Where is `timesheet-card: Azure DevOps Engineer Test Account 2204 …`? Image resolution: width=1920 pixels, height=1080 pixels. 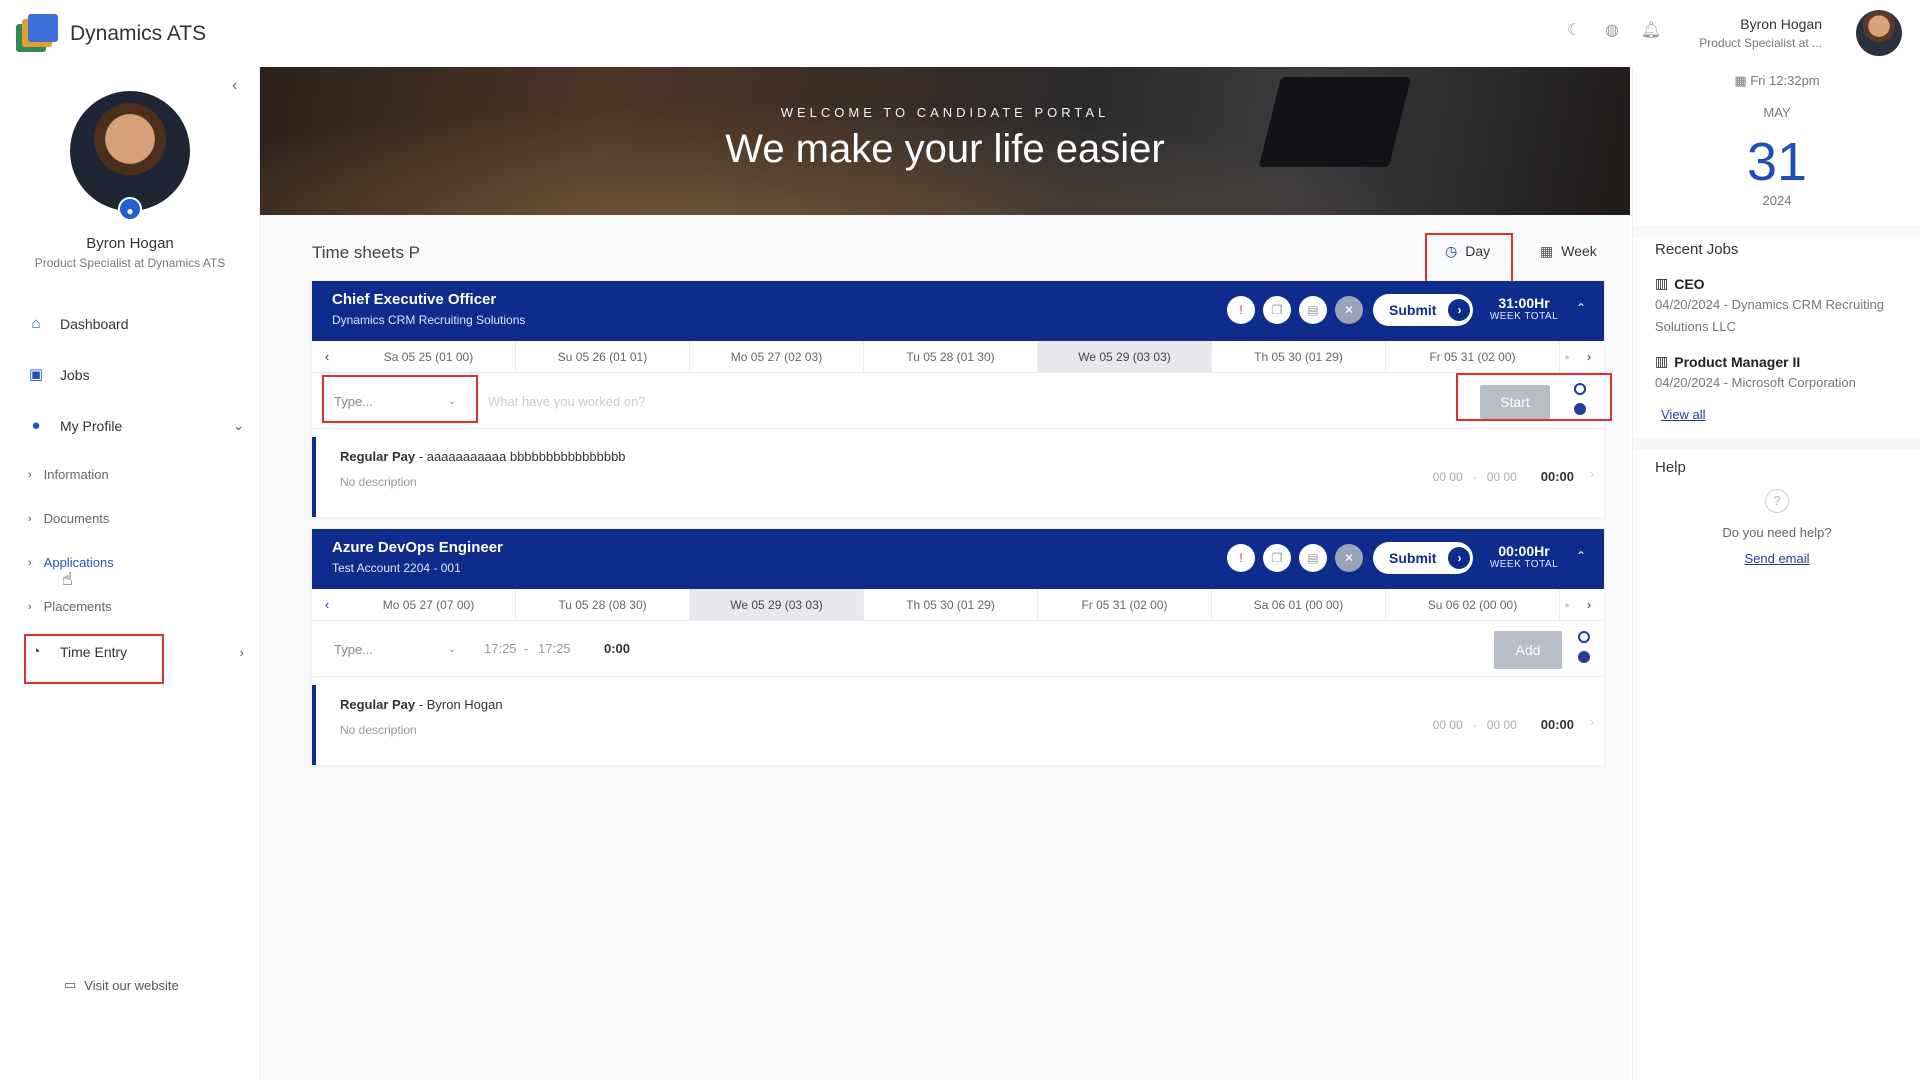
timesheet-card: Azure DevOps Engineer Test Account 2204 … is located at coordinates (958, 647).